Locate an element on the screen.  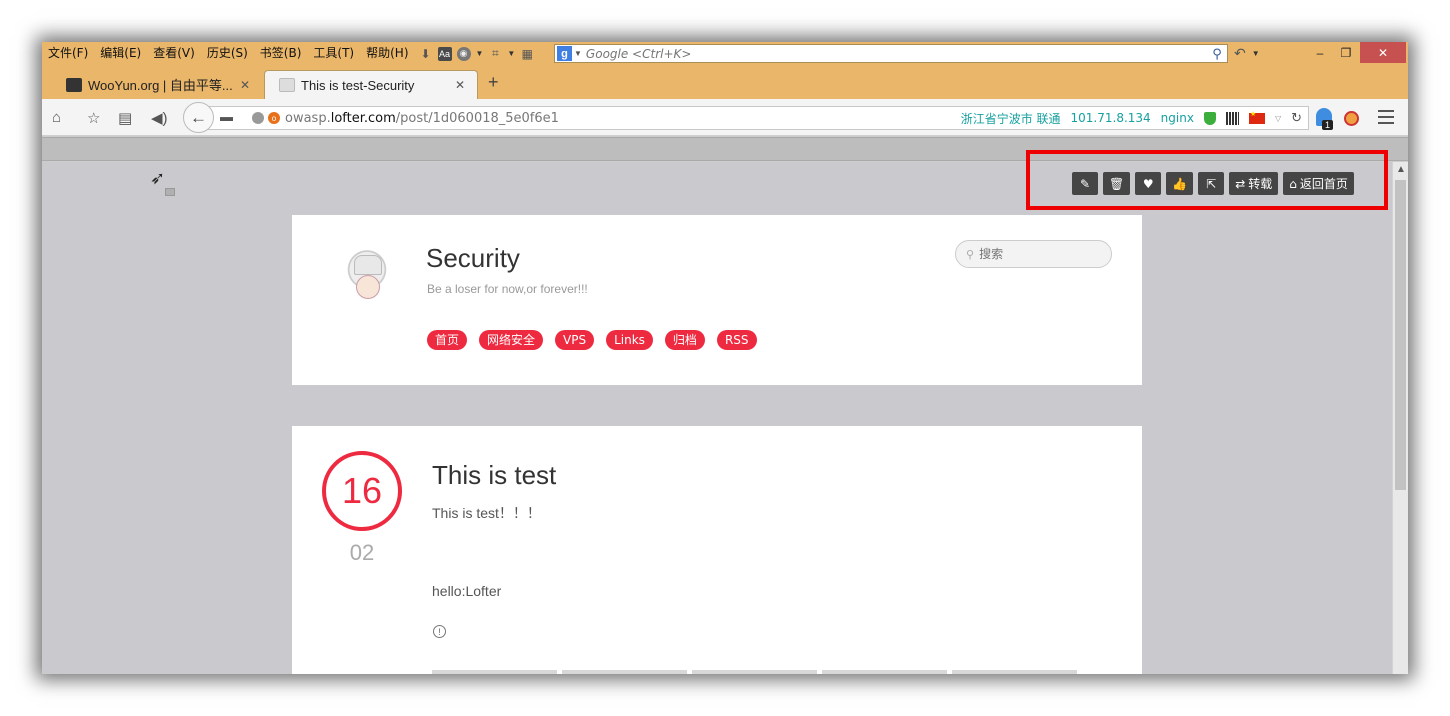
blog-subtitle: Be a loser for now,or forever!!! is located at coordinates (507, 289).